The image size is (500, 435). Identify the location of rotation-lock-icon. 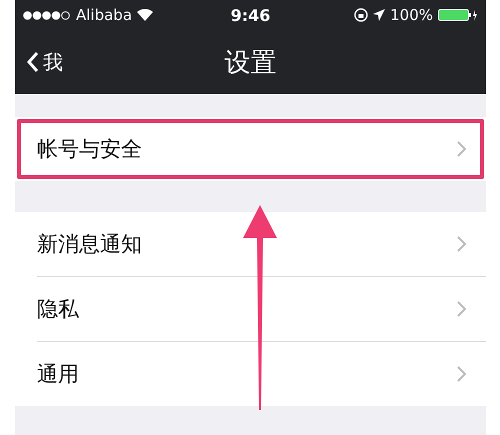
(361, 15).